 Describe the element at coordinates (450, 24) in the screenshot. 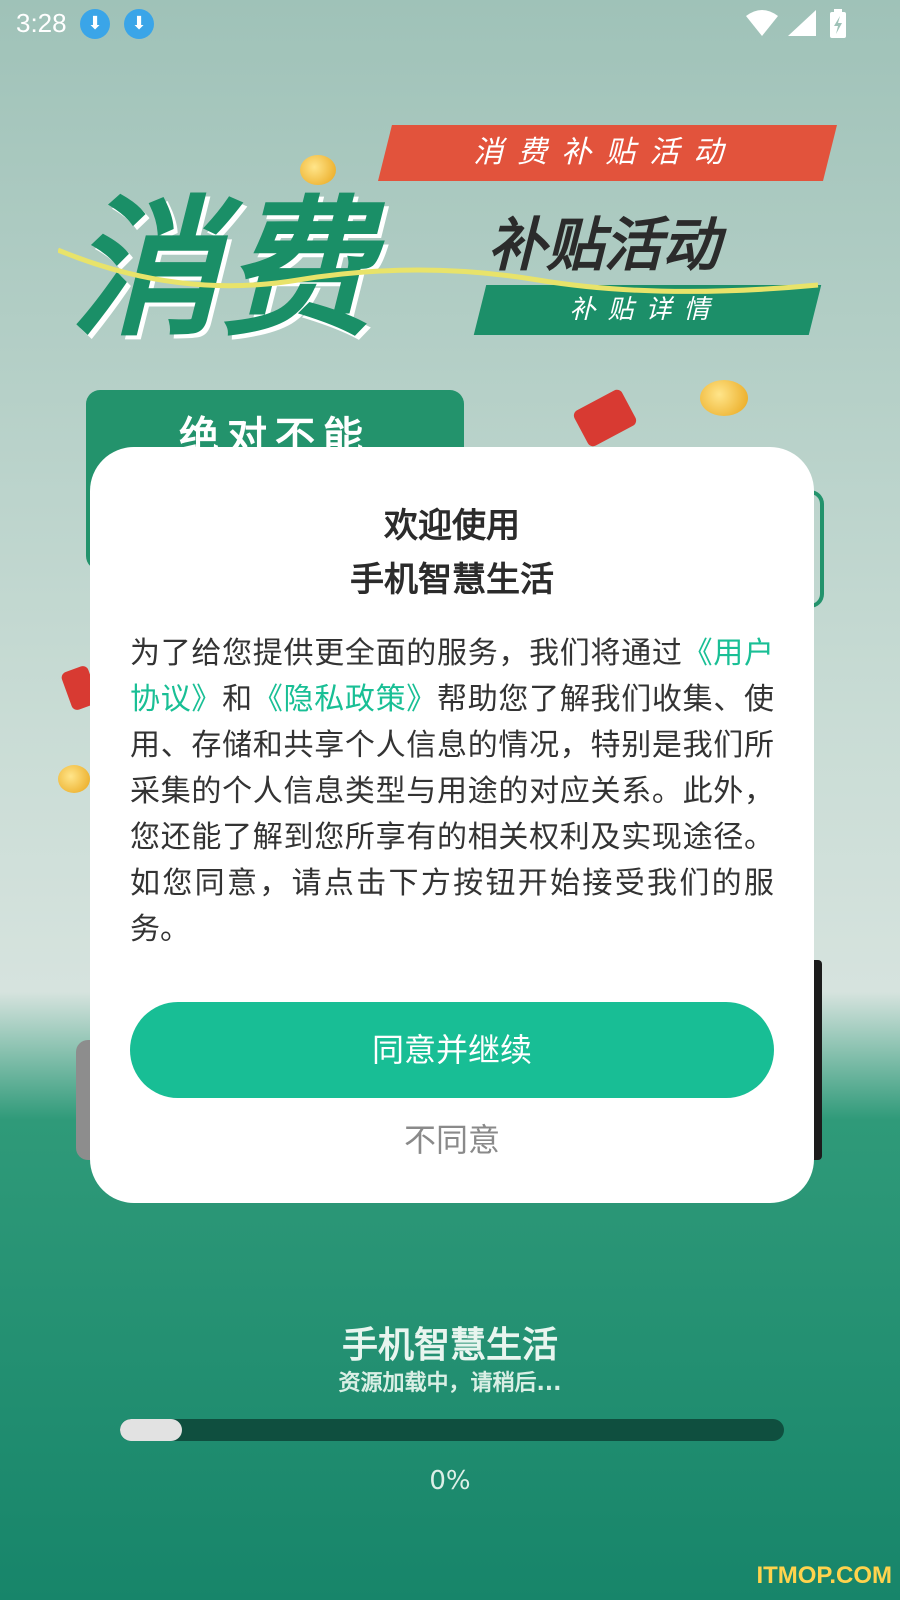

I see `status-bar: 3:28 ⬇ ⬇` at that location.